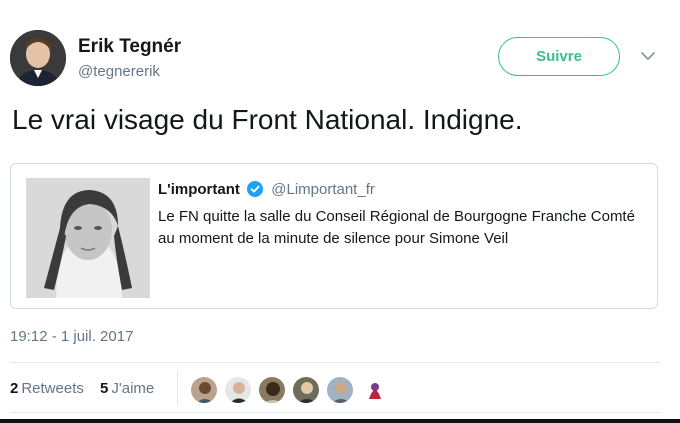 Image resolution: width=680 pixels, height=423 pixels. What do you see at coordinates (14, 388) in the screenshot?
I see `retweets-count: 2` at bounding box center [14, 388].